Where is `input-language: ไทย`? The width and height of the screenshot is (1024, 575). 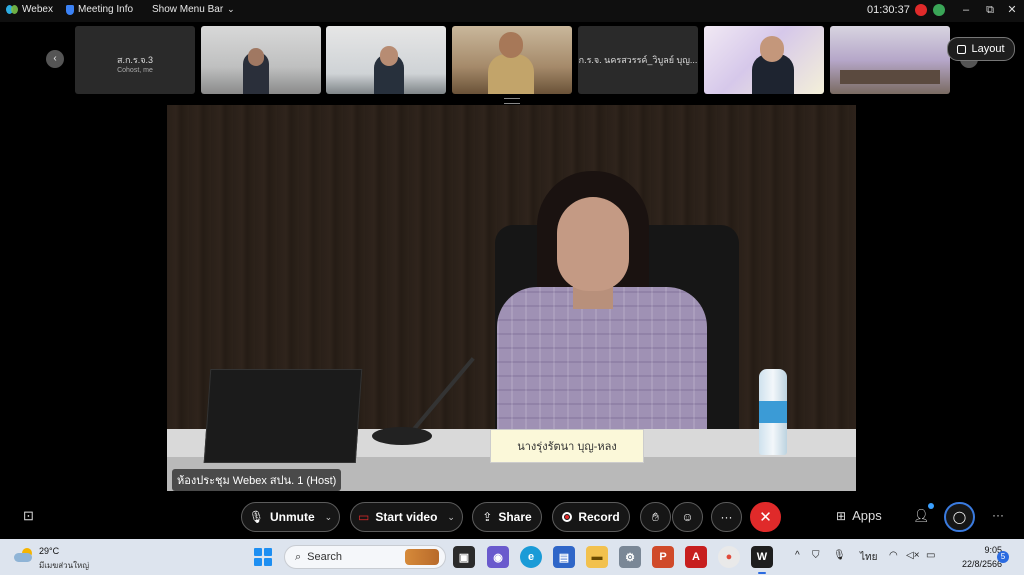 input-language: ไทย is located at coordinates (868, 557).